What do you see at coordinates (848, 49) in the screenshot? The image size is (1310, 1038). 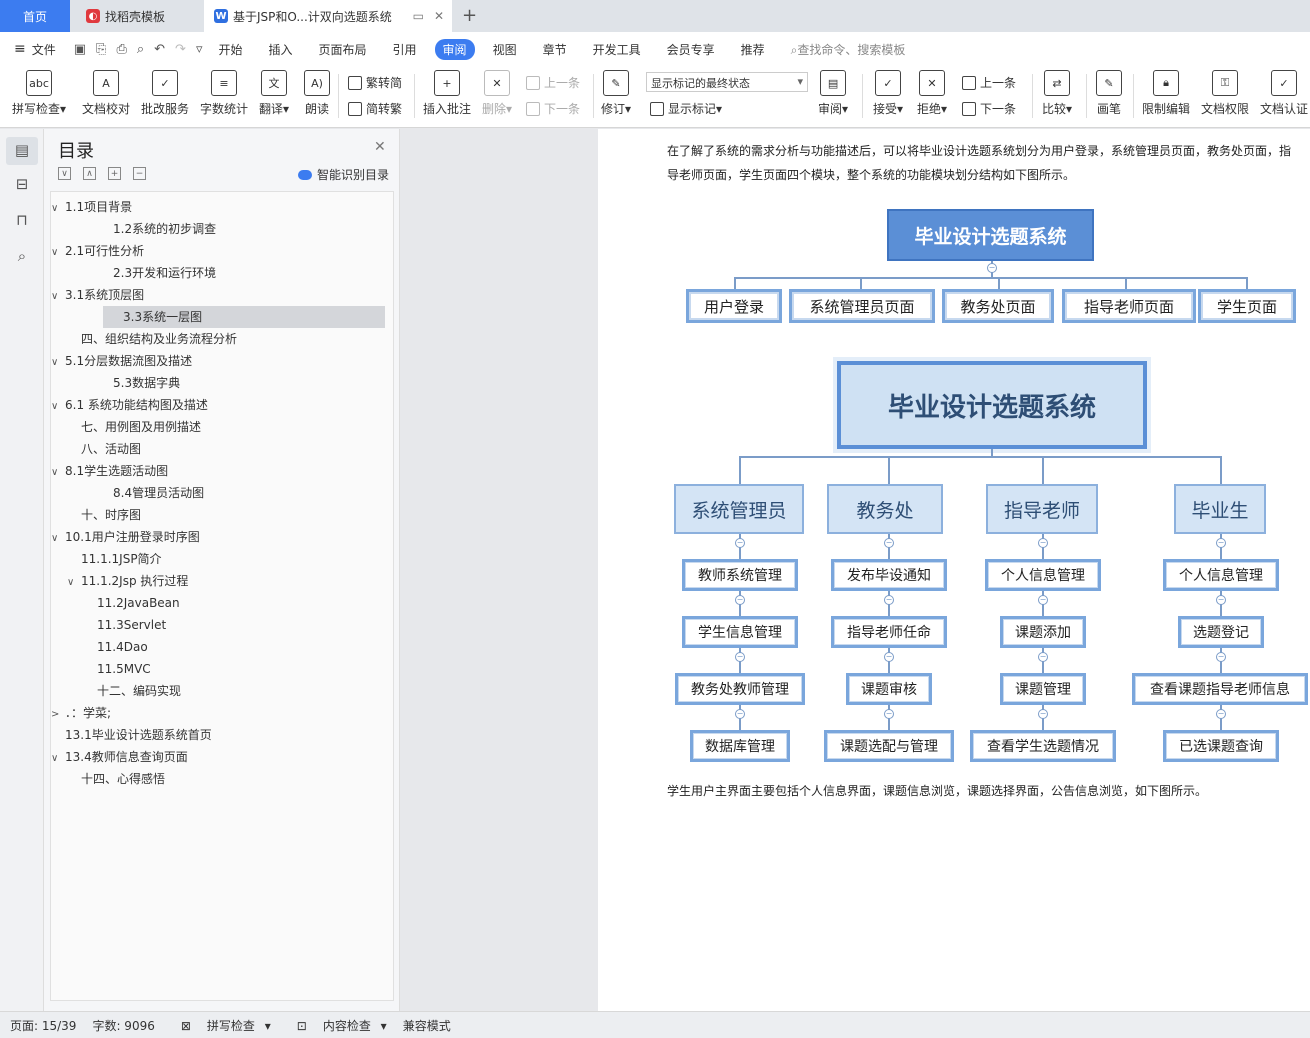 I see `command-search: ⌕查找命令、搜索模板` at bounding box center [848, 49].